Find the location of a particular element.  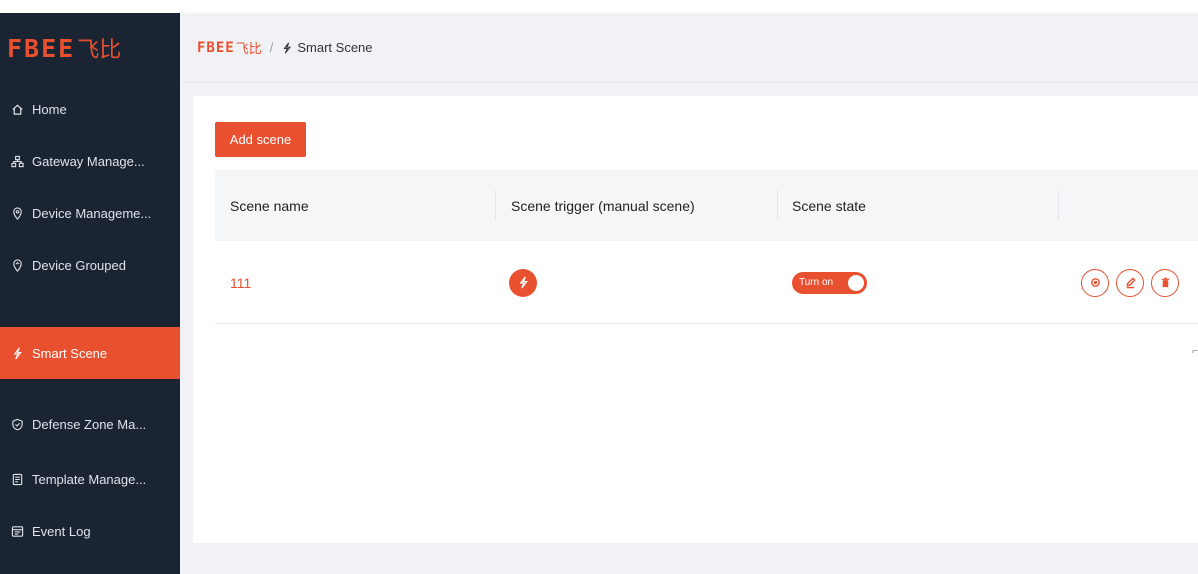

actions-cell is located at coordinates (1133, 282).